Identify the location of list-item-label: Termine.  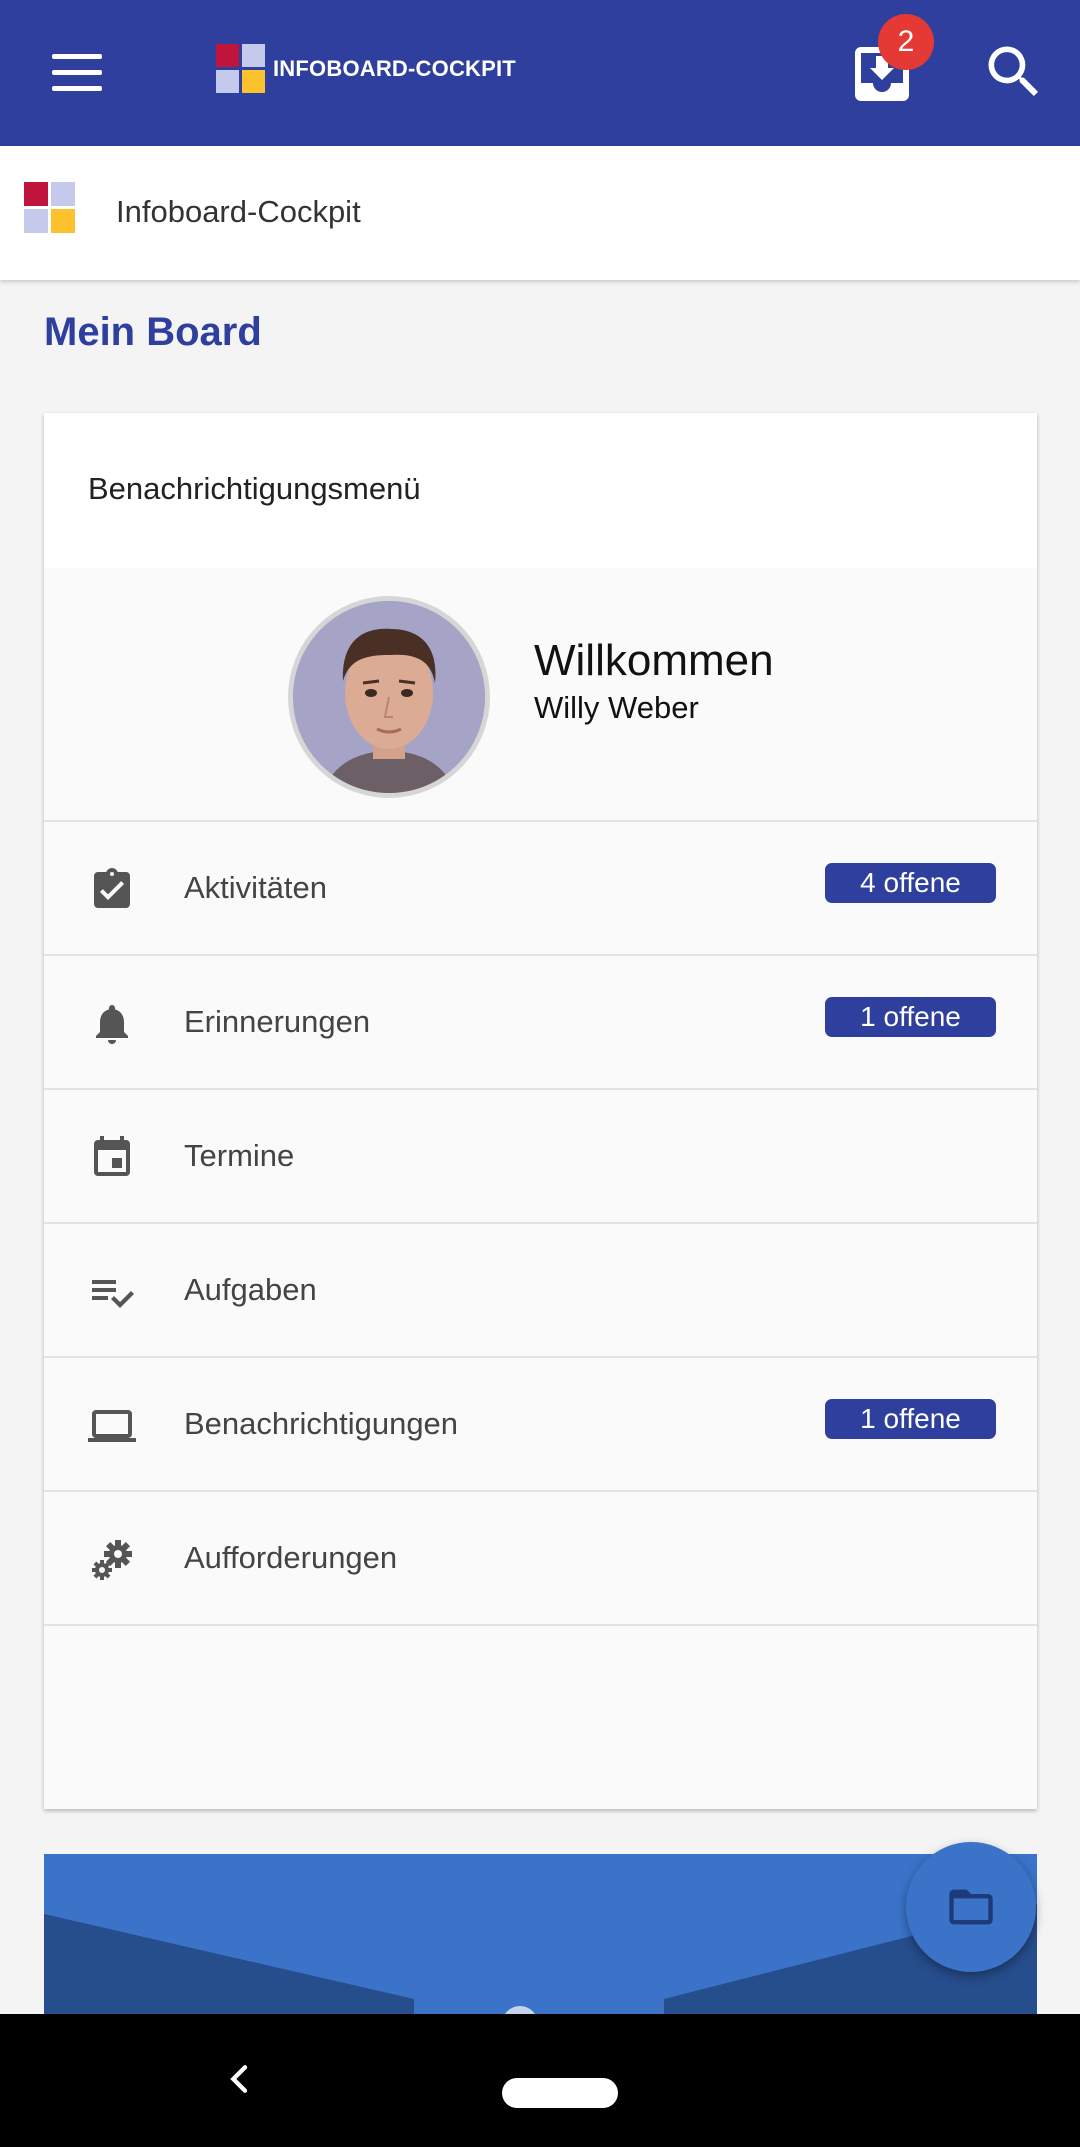
(239, 1155).